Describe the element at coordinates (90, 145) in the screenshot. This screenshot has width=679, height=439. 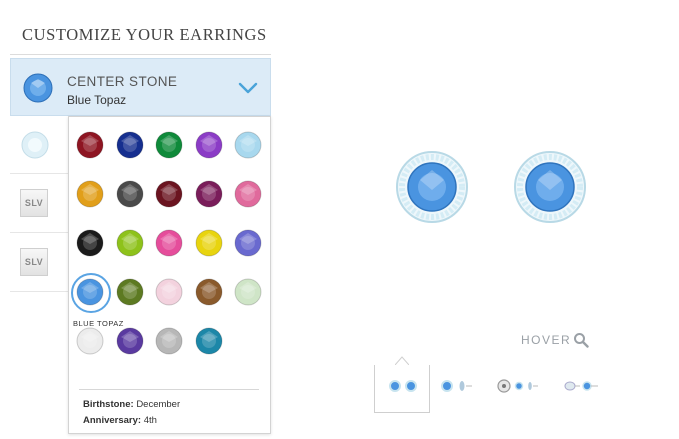
I see `stone-swatch-garnet` at that location.